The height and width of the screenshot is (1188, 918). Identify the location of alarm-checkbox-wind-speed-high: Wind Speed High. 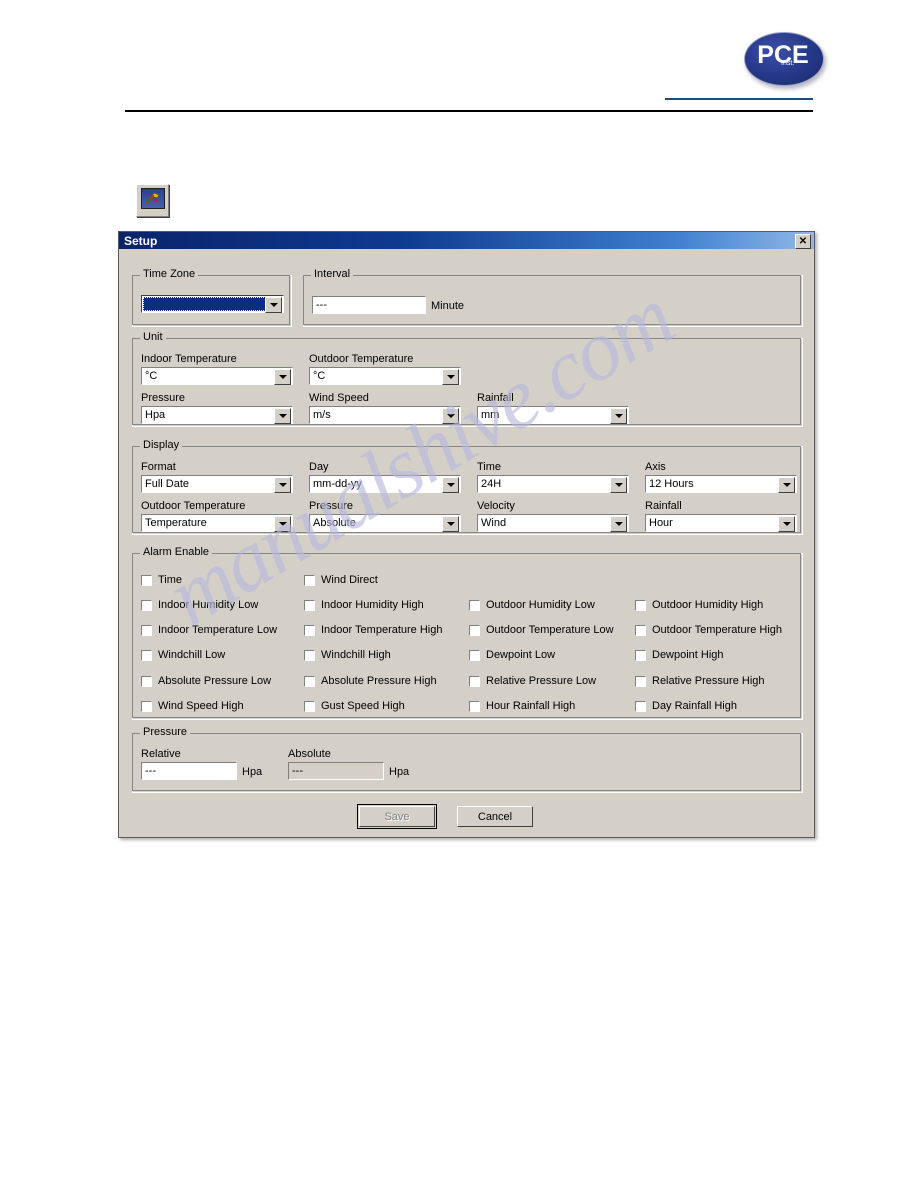
(192, 706).